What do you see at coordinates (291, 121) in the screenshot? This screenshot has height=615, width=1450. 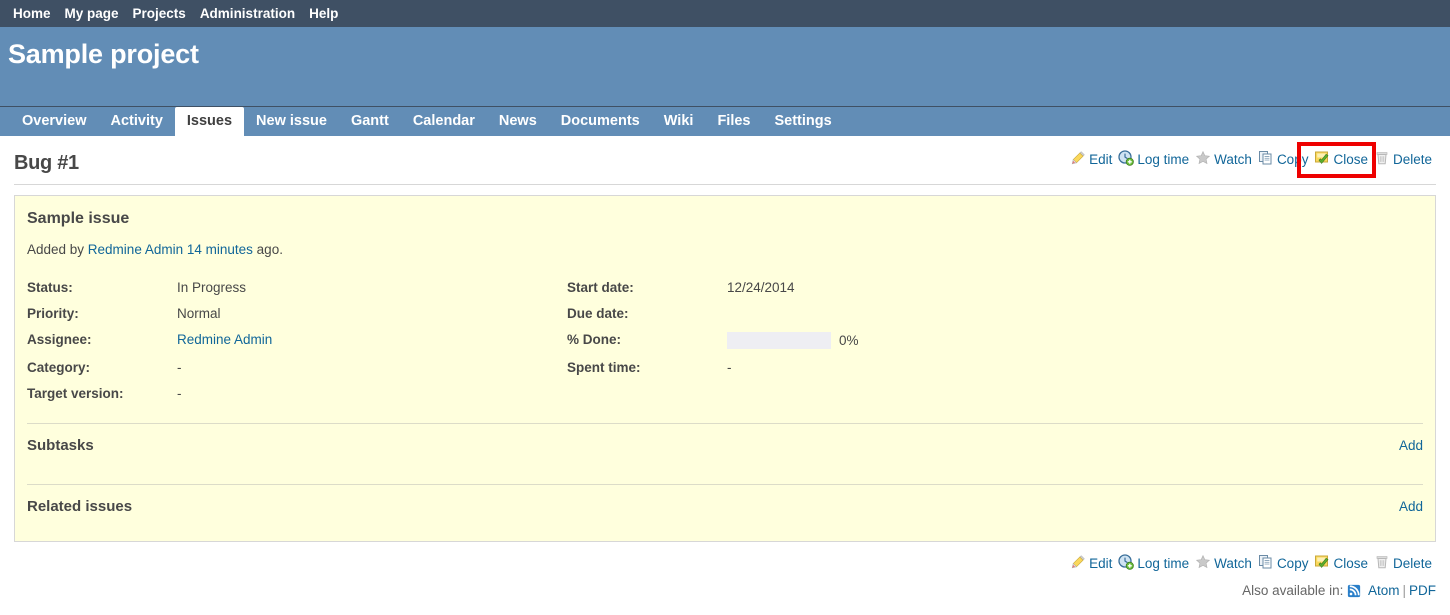 I see `tab-new-issue: New issue` at bounding box center [291, 121].